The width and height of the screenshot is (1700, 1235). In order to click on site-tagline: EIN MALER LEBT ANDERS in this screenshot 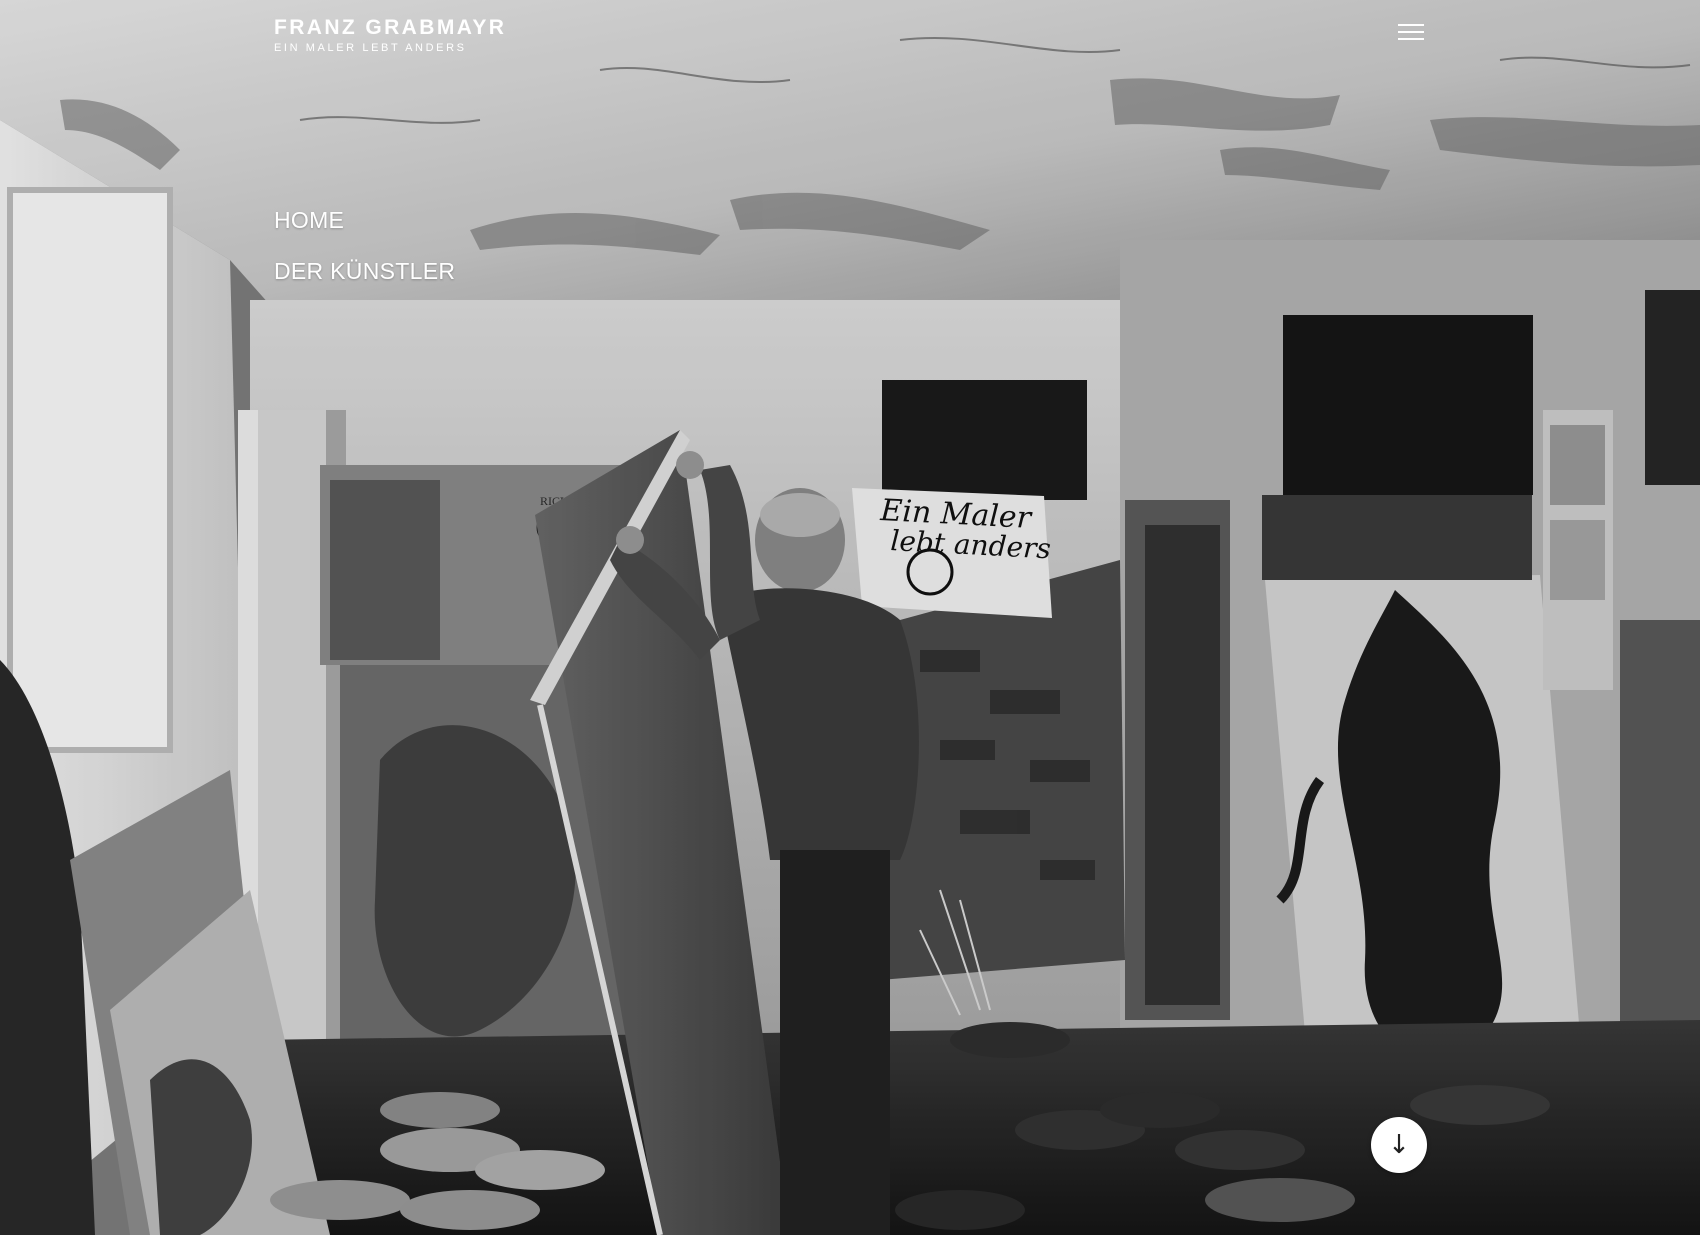, I will do `click(370, 48)`.